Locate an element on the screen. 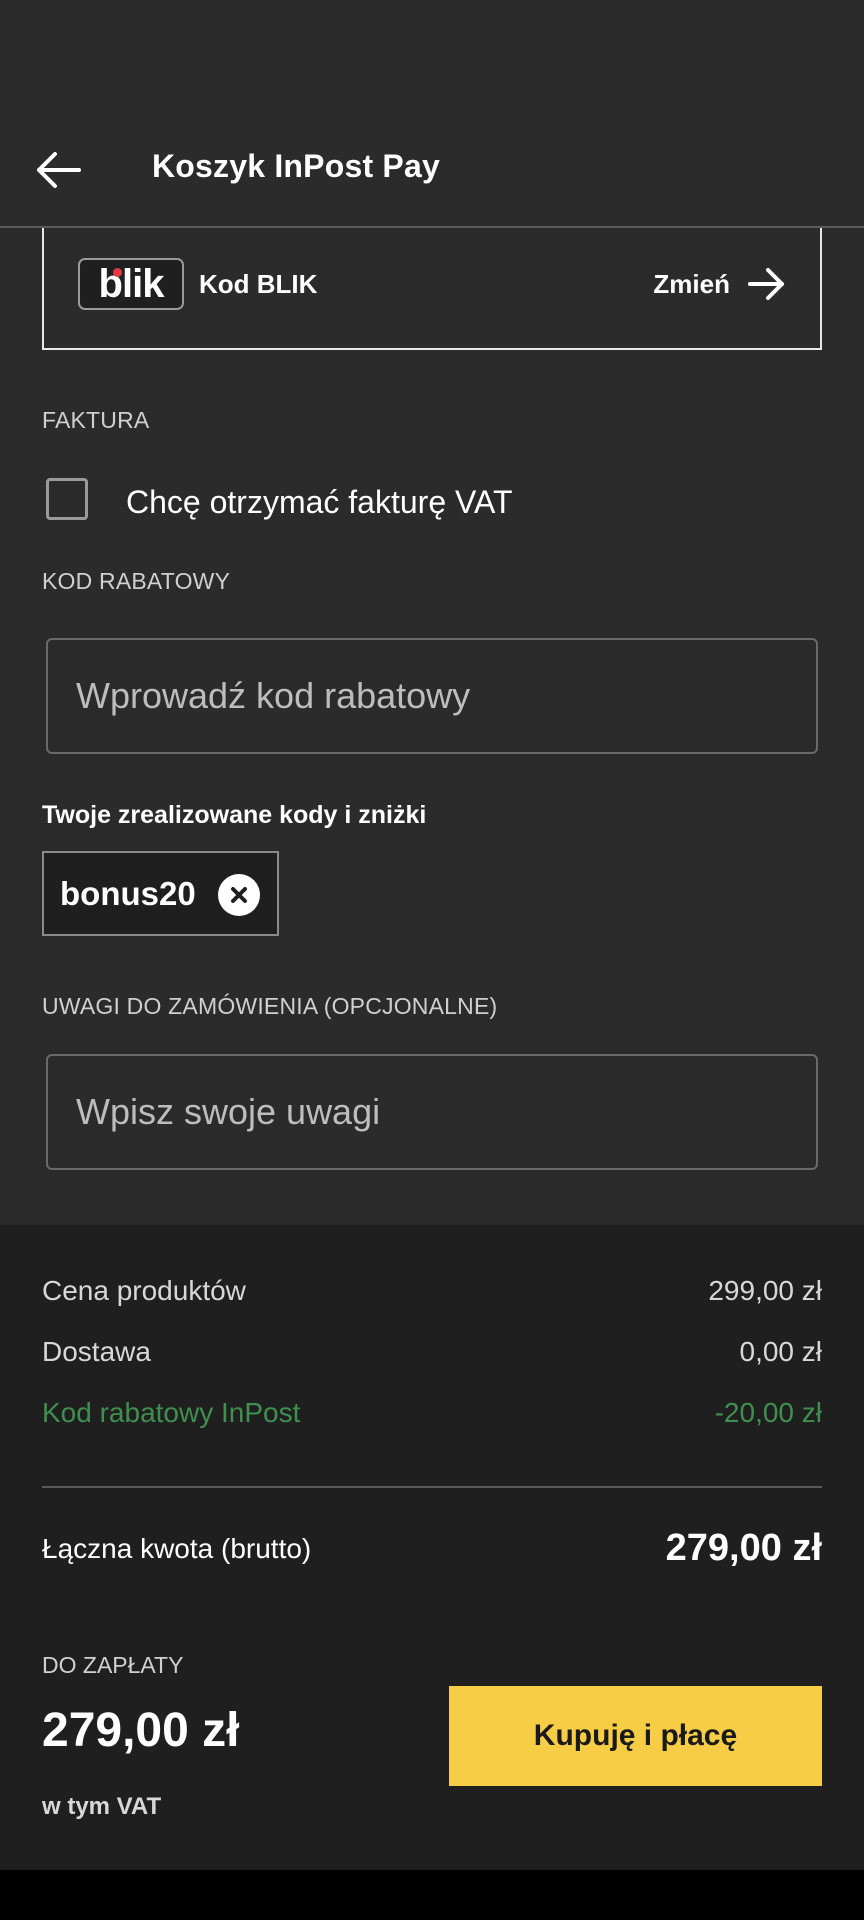 This screenshot has width=864, height=1920. blik-logo: blik is located at coordinates (131, 284).